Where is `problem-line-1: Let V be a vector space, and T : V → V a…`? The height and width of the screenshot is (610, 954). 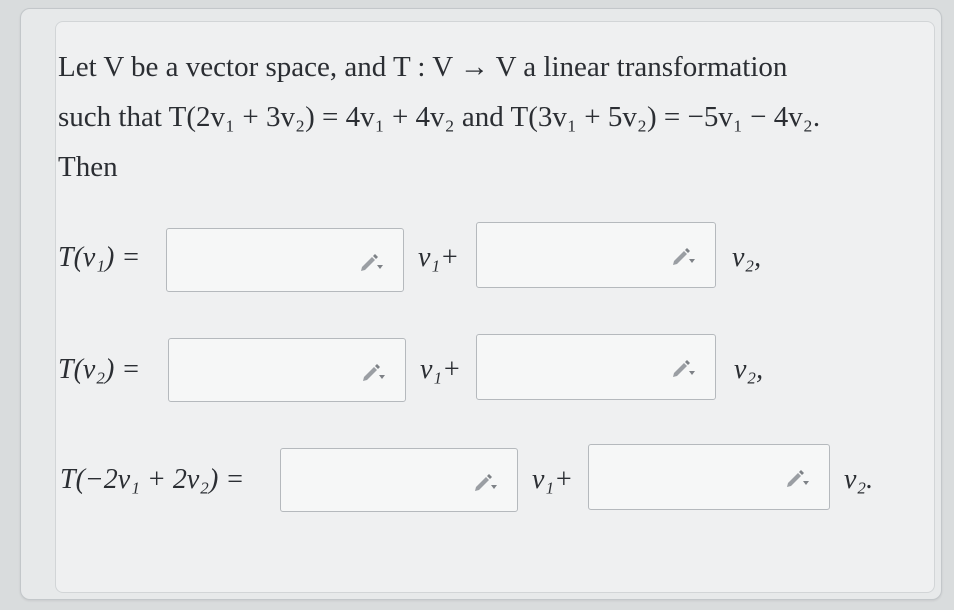
problem-line-1: Let V be a vector space, and T : V → V a… is located at coordinates (423, 67).